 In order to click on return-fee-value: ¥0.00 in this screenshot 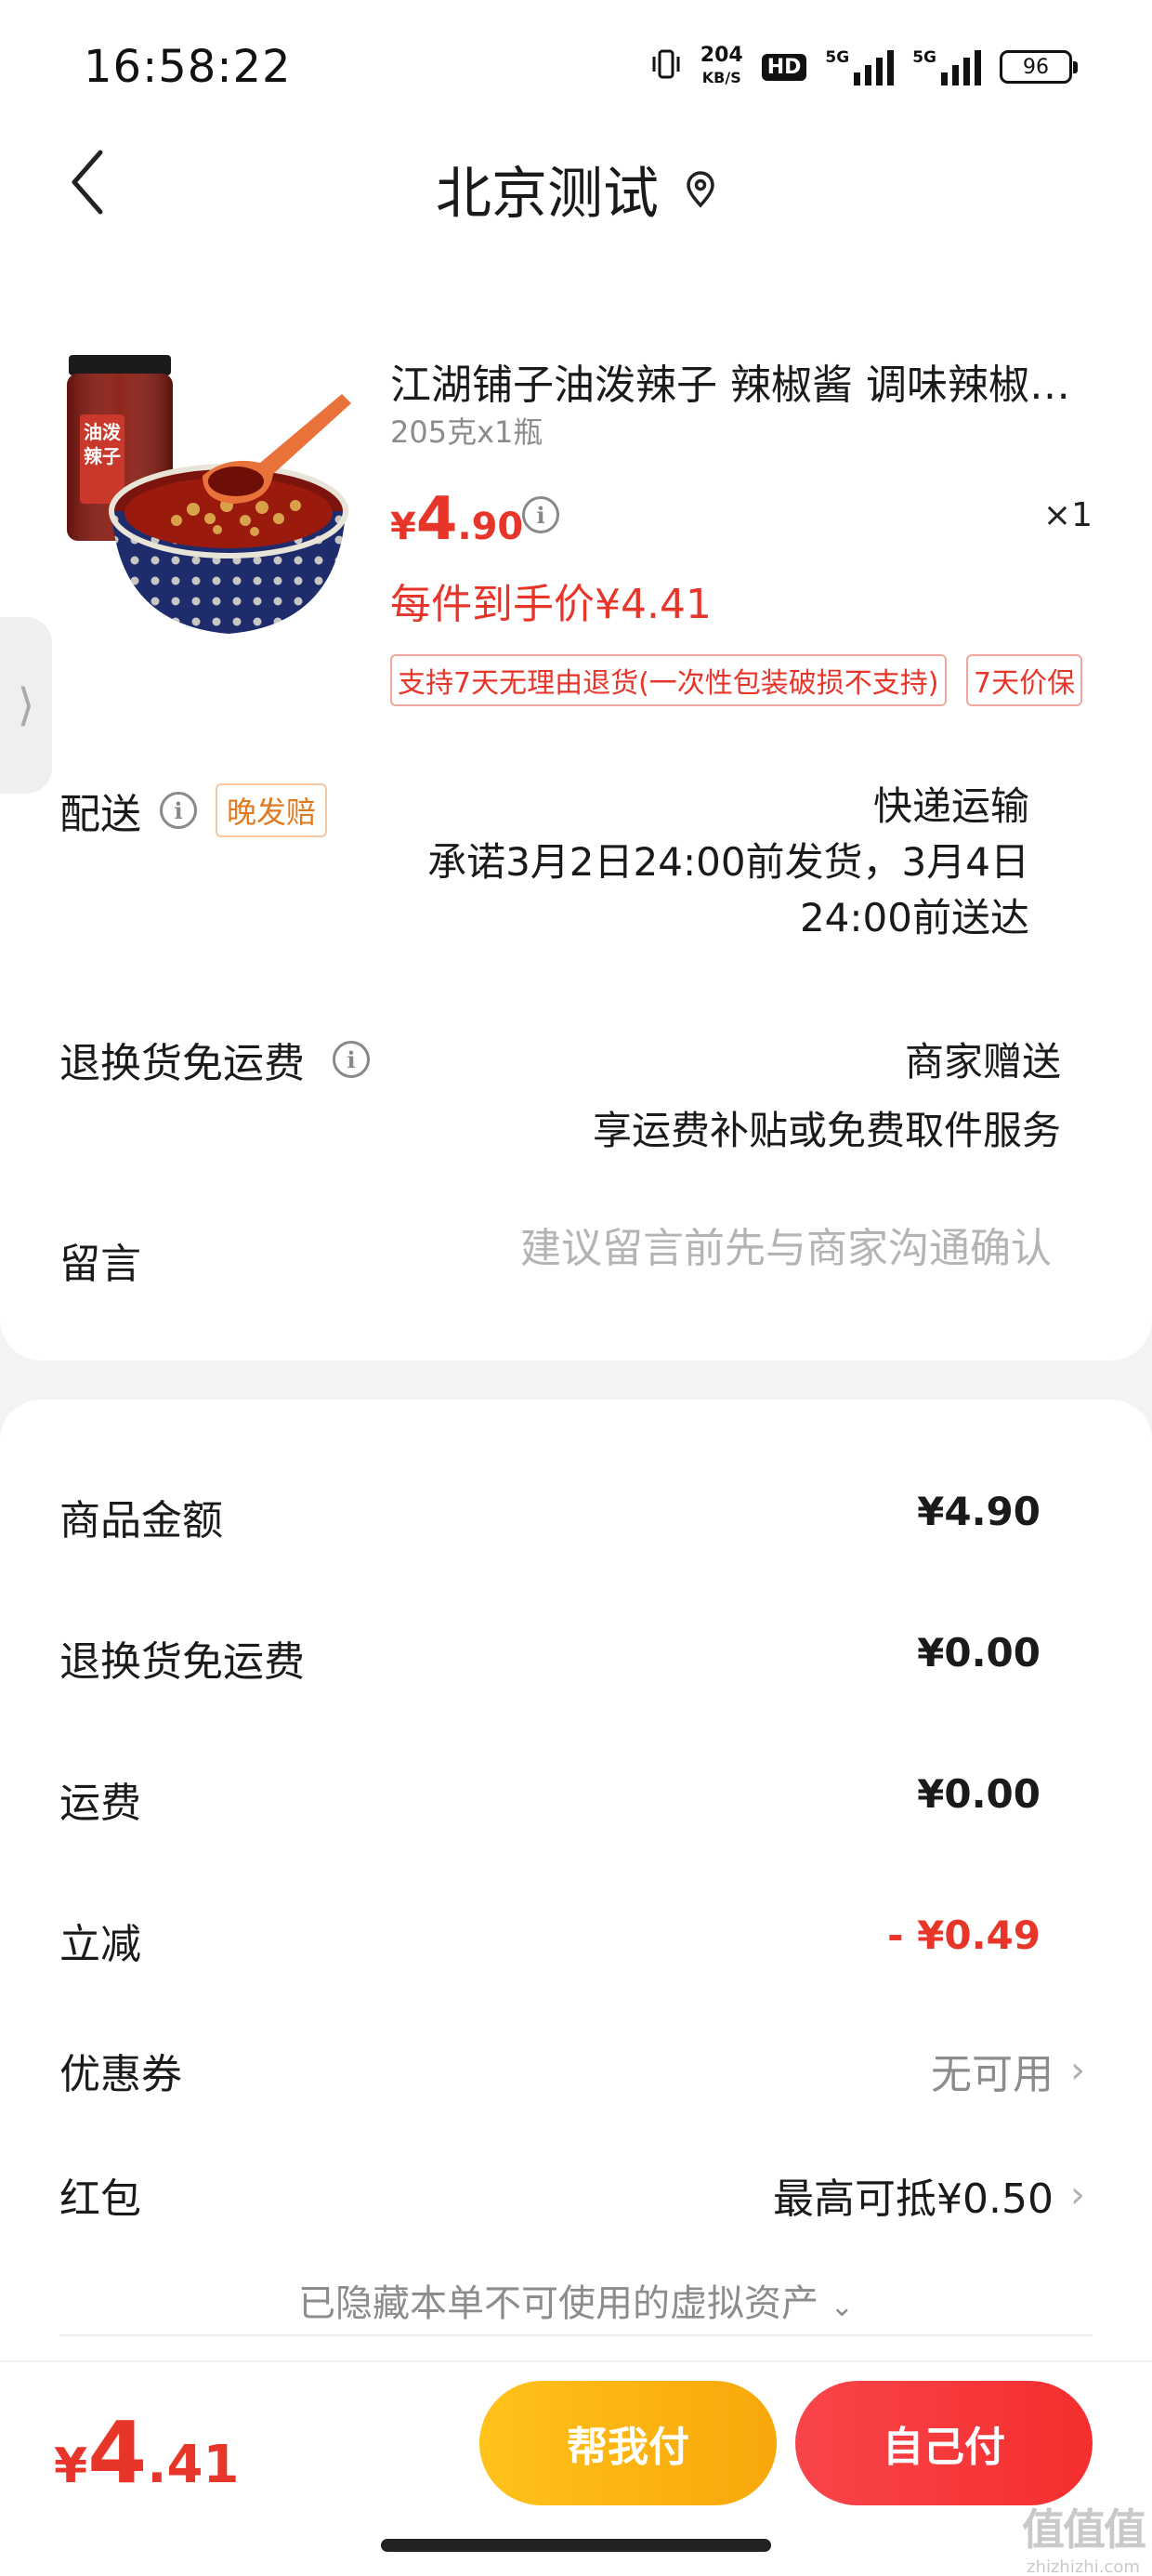, I will do `click(979, 1653)`.